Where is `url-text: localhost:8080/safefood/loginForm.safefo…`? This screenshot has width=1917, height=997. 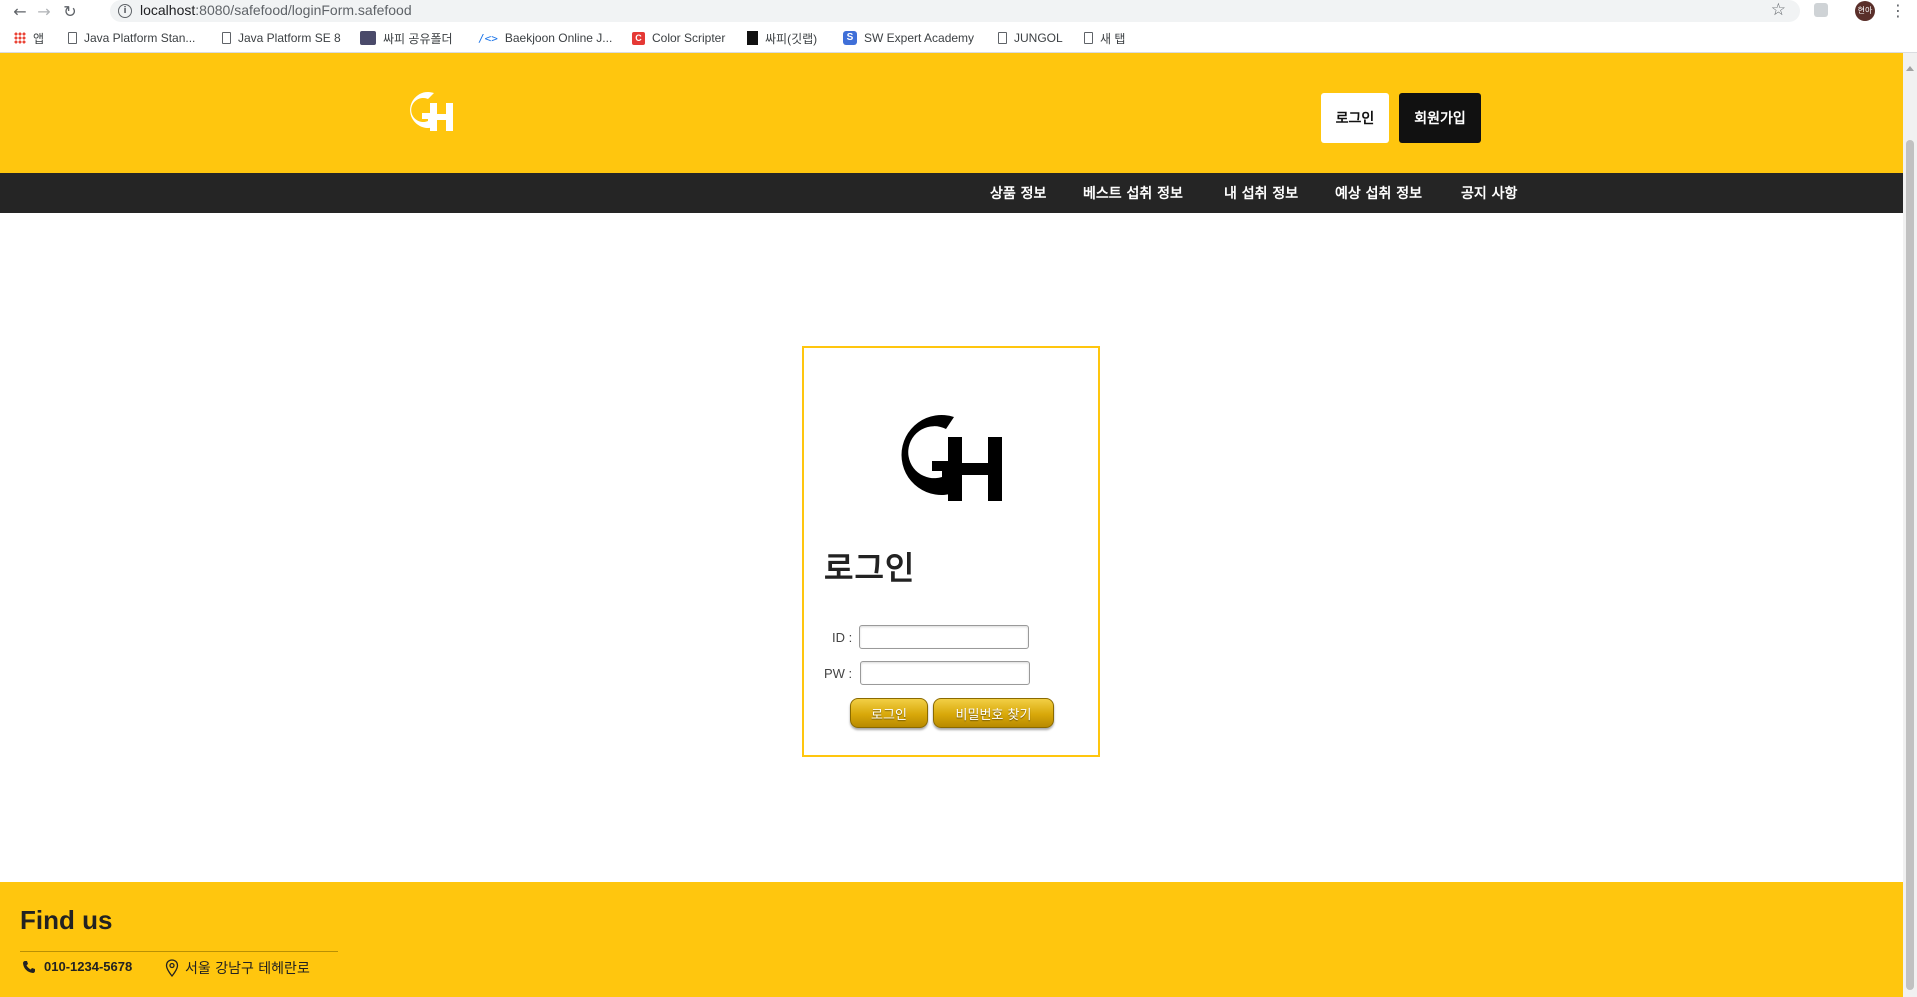
url-text: localhost:8080/safefood/loginForm.safefo… is located at coordinates (276, 10).